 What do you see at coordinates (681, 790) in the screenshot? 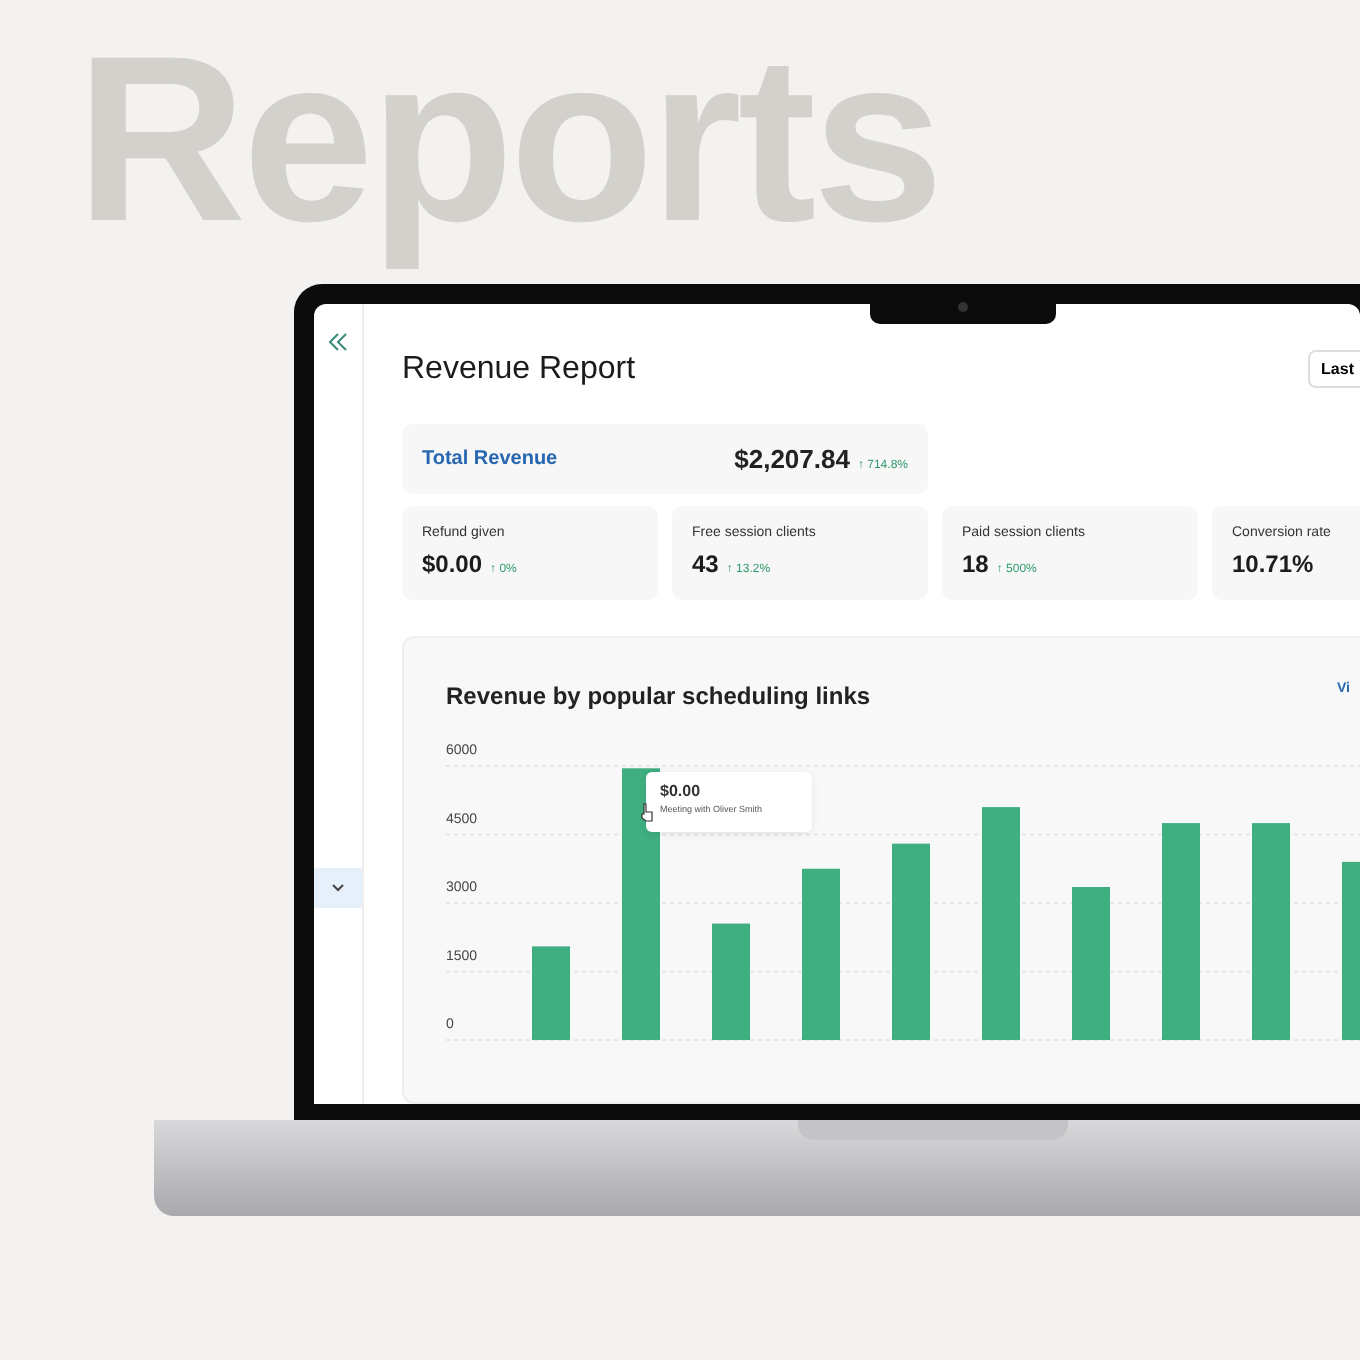
I see `tooltip-value: $0.00` at bounding box center [681, 790].